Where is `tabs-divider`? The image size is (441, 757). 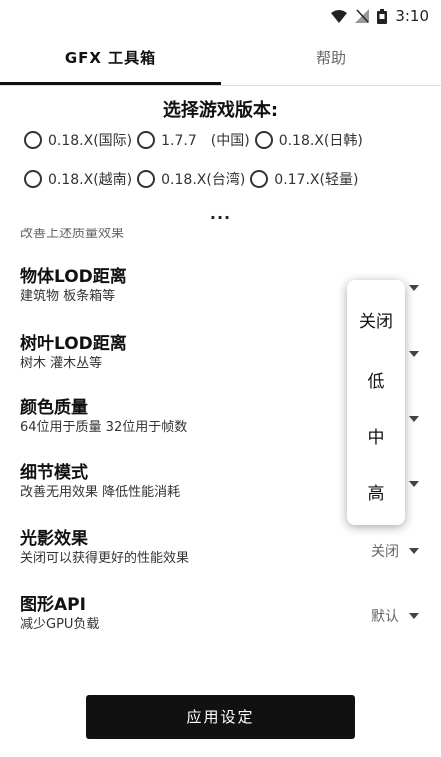
tabs-divider is located at coordinates (220, 85).